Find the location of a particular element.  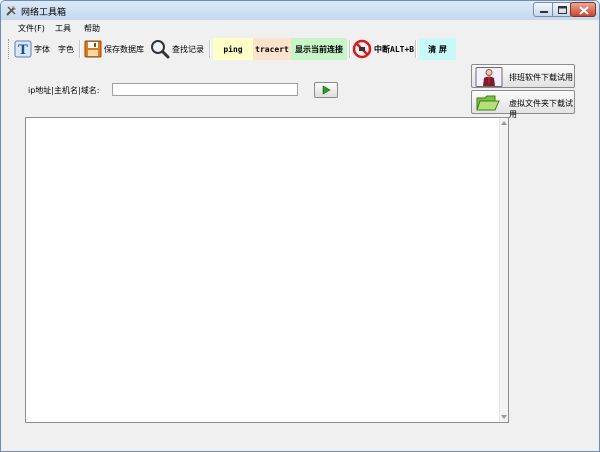

interrupt-button: 中断ALT+B is located at coordinates (383, 49).